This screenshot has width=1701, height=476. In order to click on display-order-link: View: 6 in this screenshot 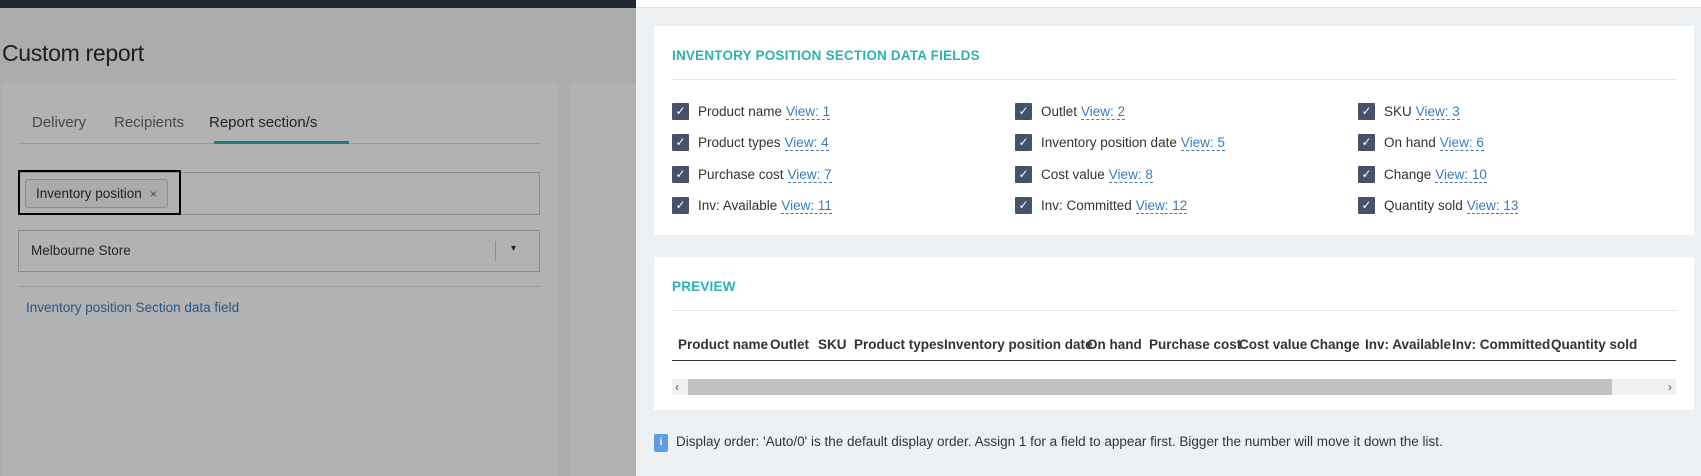, I will do `click(1461, 143)`.